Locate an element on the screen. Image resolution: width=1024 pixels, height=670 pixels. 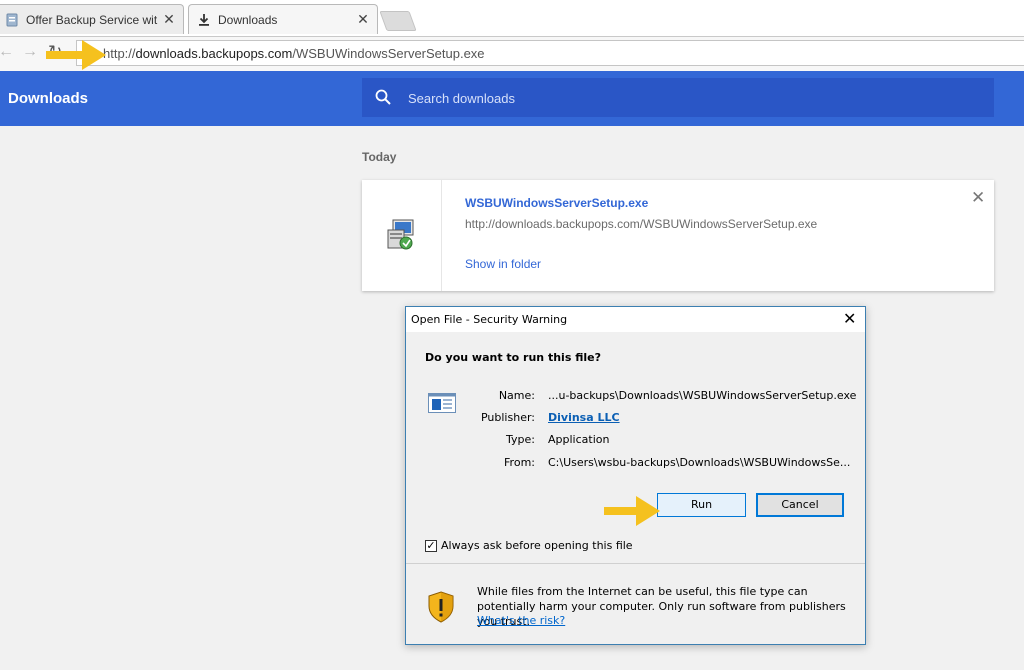
url-path: /WSBUWindowsServerSetup.exe is located at coordinates (388, 53).